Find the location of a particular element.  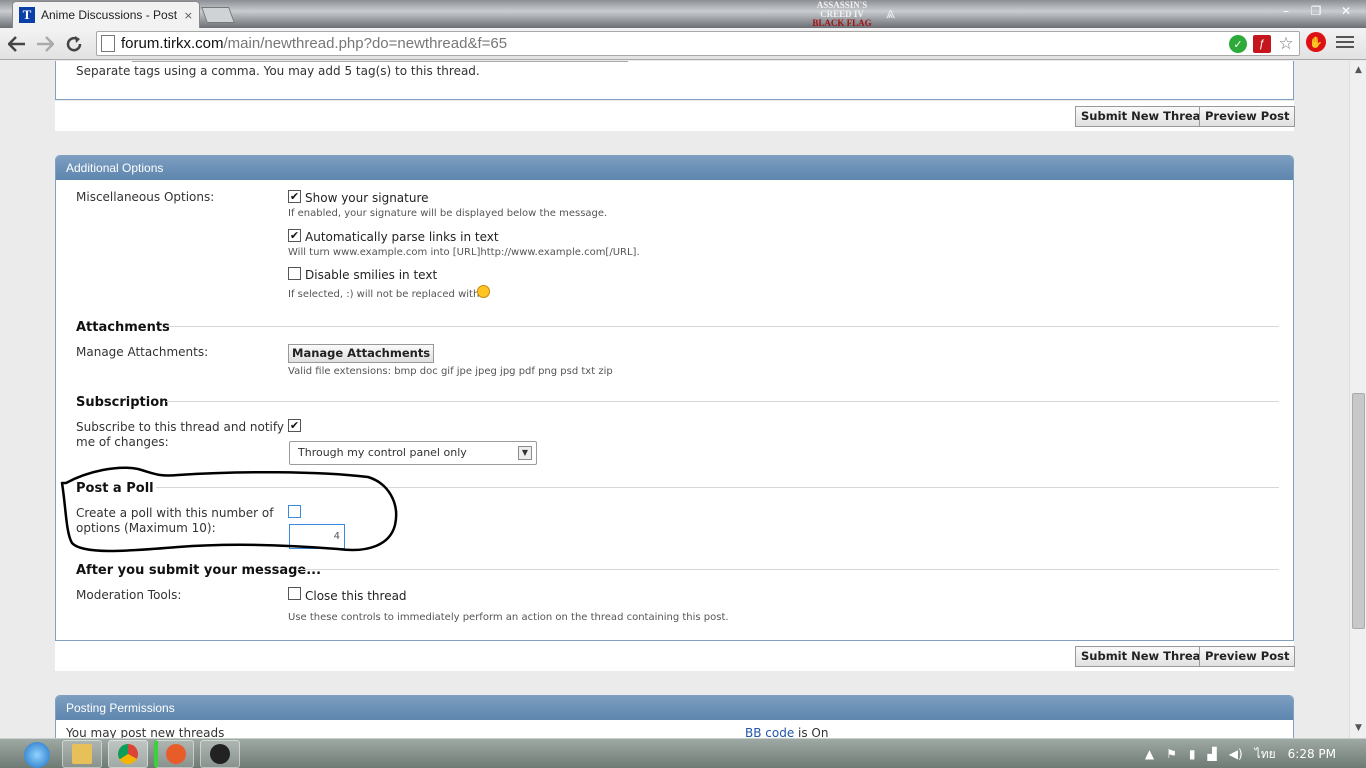

poll-checkbox is located at coordinates (294, 511).